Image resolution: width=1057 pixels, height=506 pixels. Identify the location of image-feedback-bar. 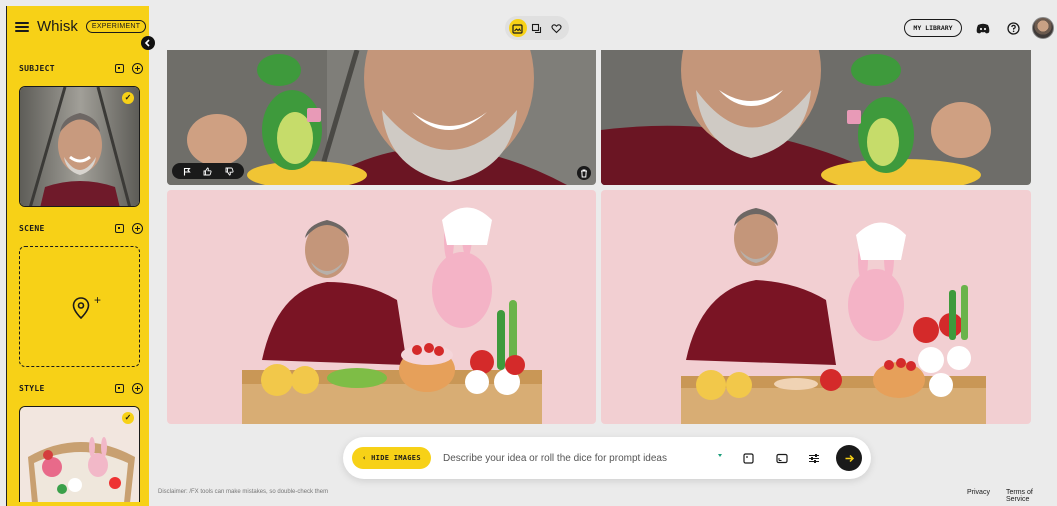
(208, 171).